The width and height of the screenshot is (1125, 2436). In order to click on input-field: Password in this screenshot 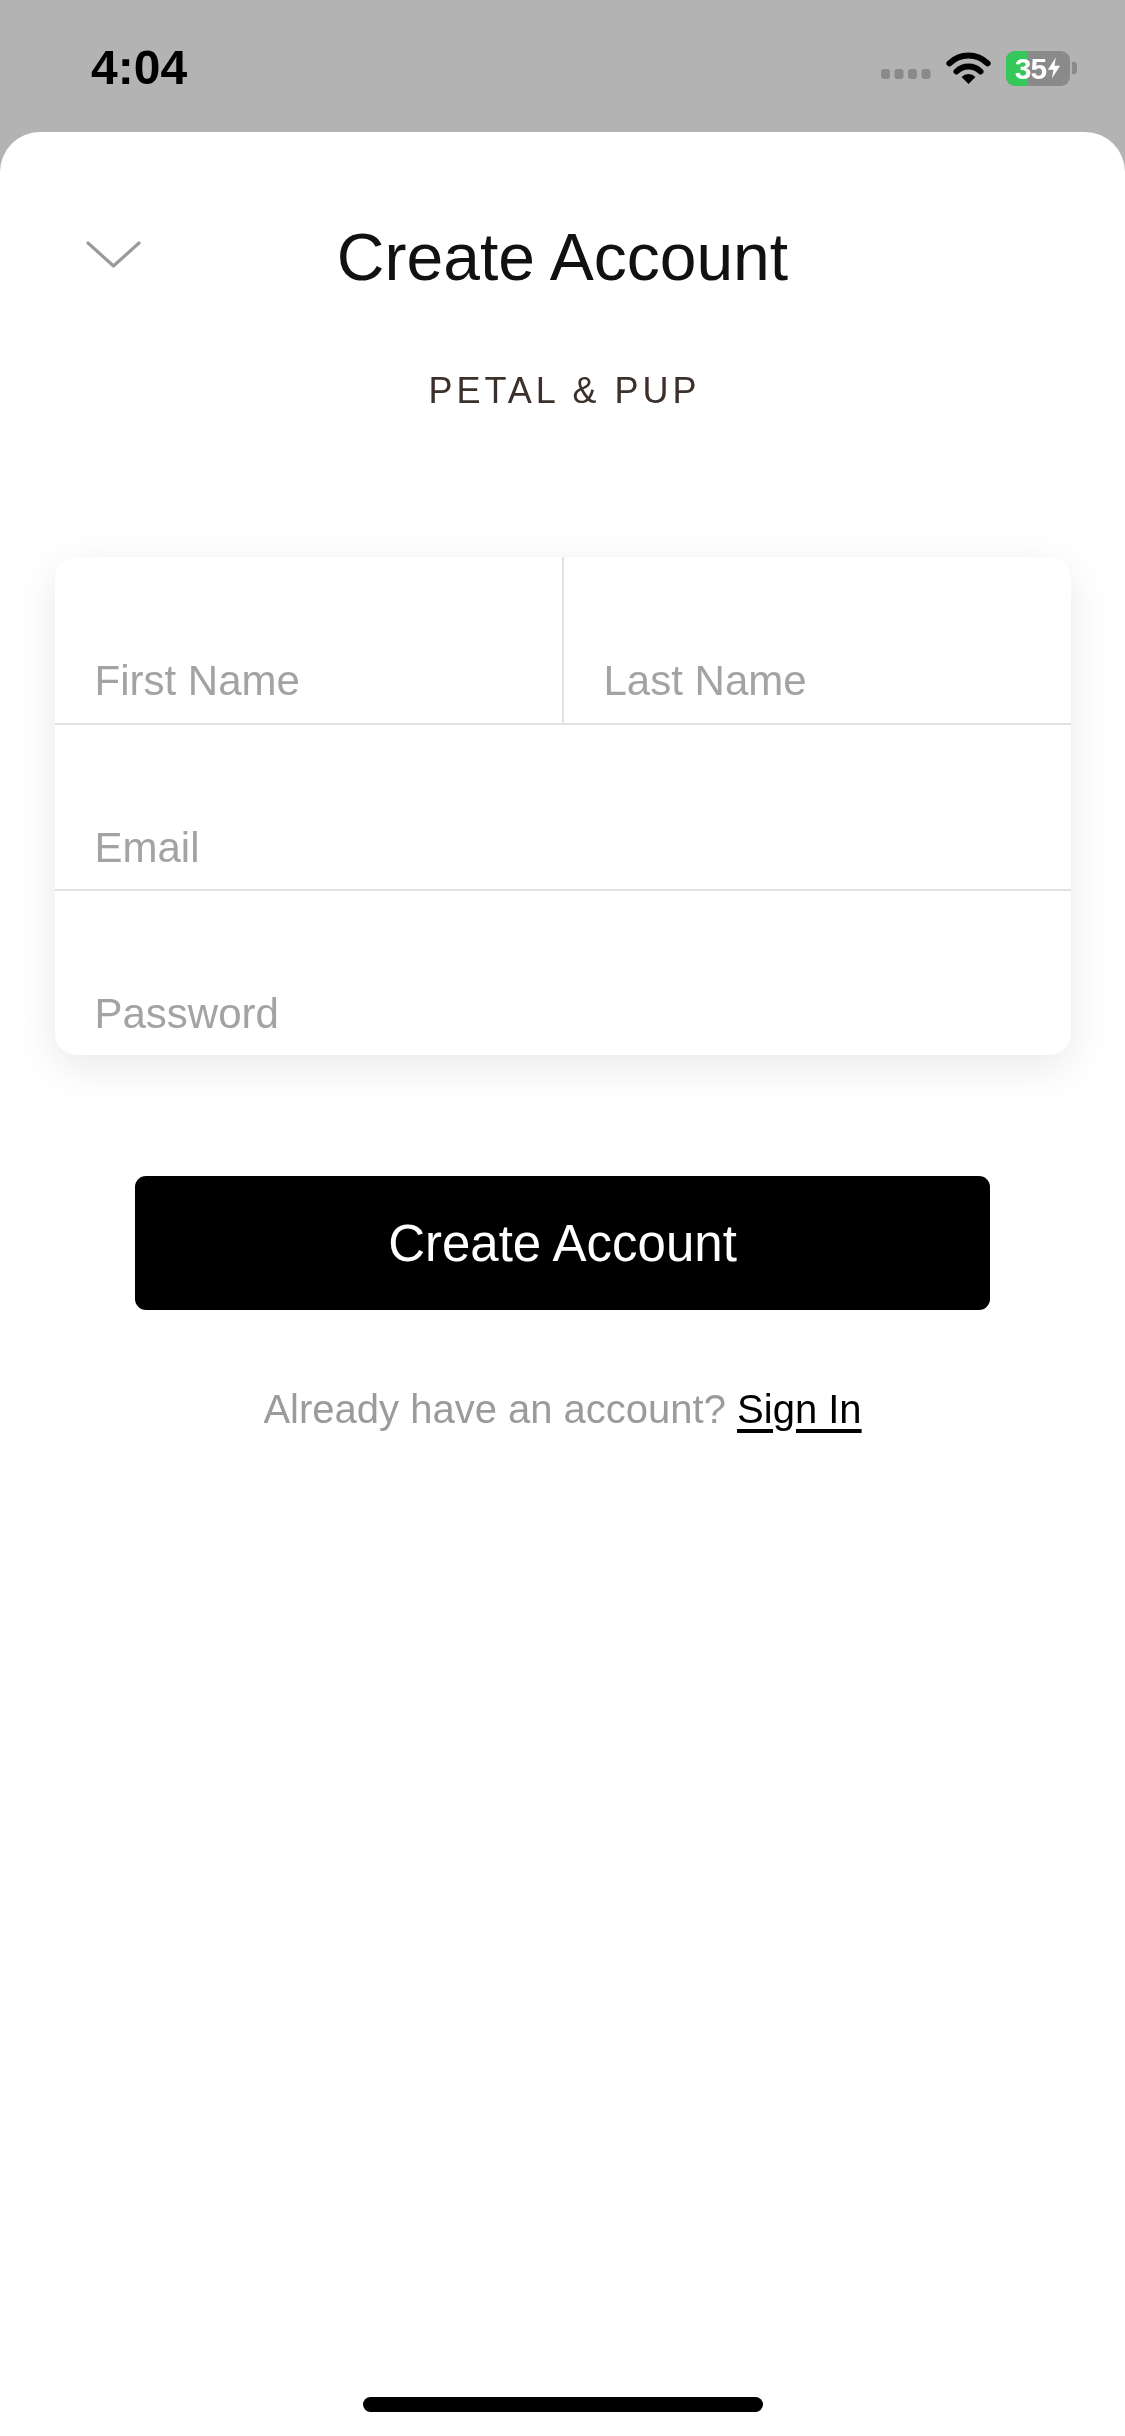, I will do `click(562, 973)`.